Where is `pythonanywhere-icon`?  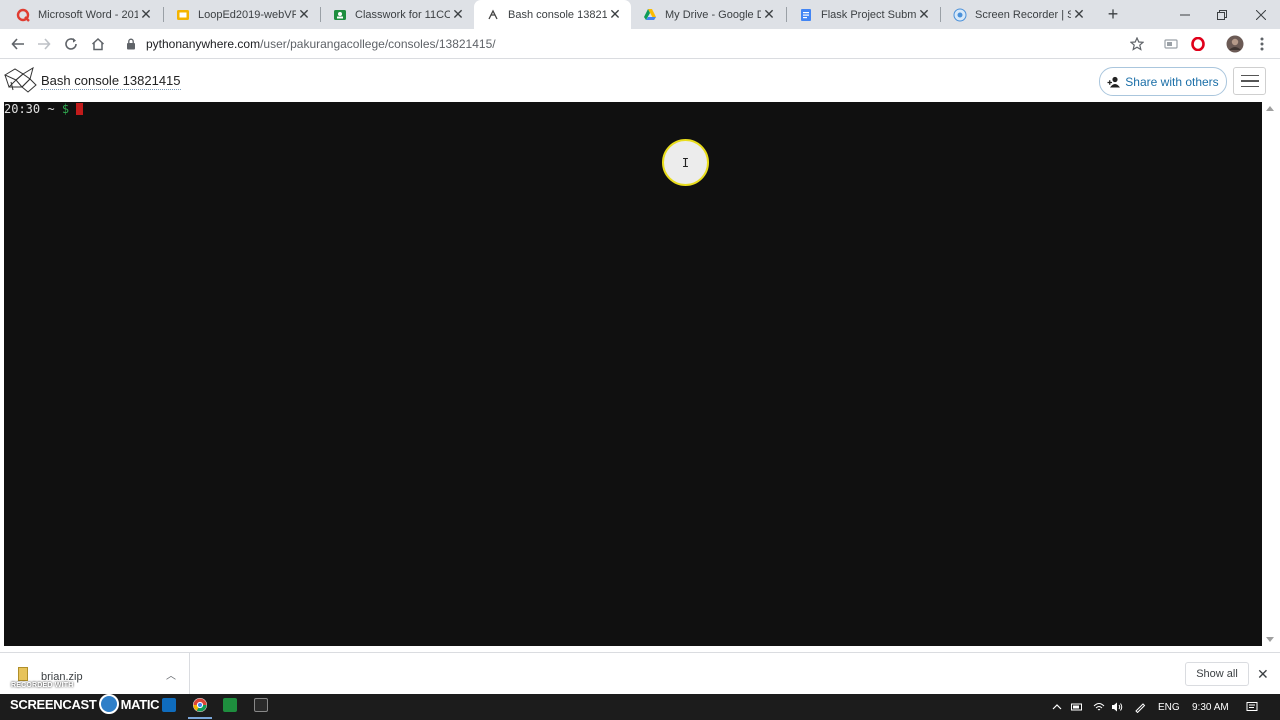
pythonanywhere-icon is located at coordinates (493, 15).